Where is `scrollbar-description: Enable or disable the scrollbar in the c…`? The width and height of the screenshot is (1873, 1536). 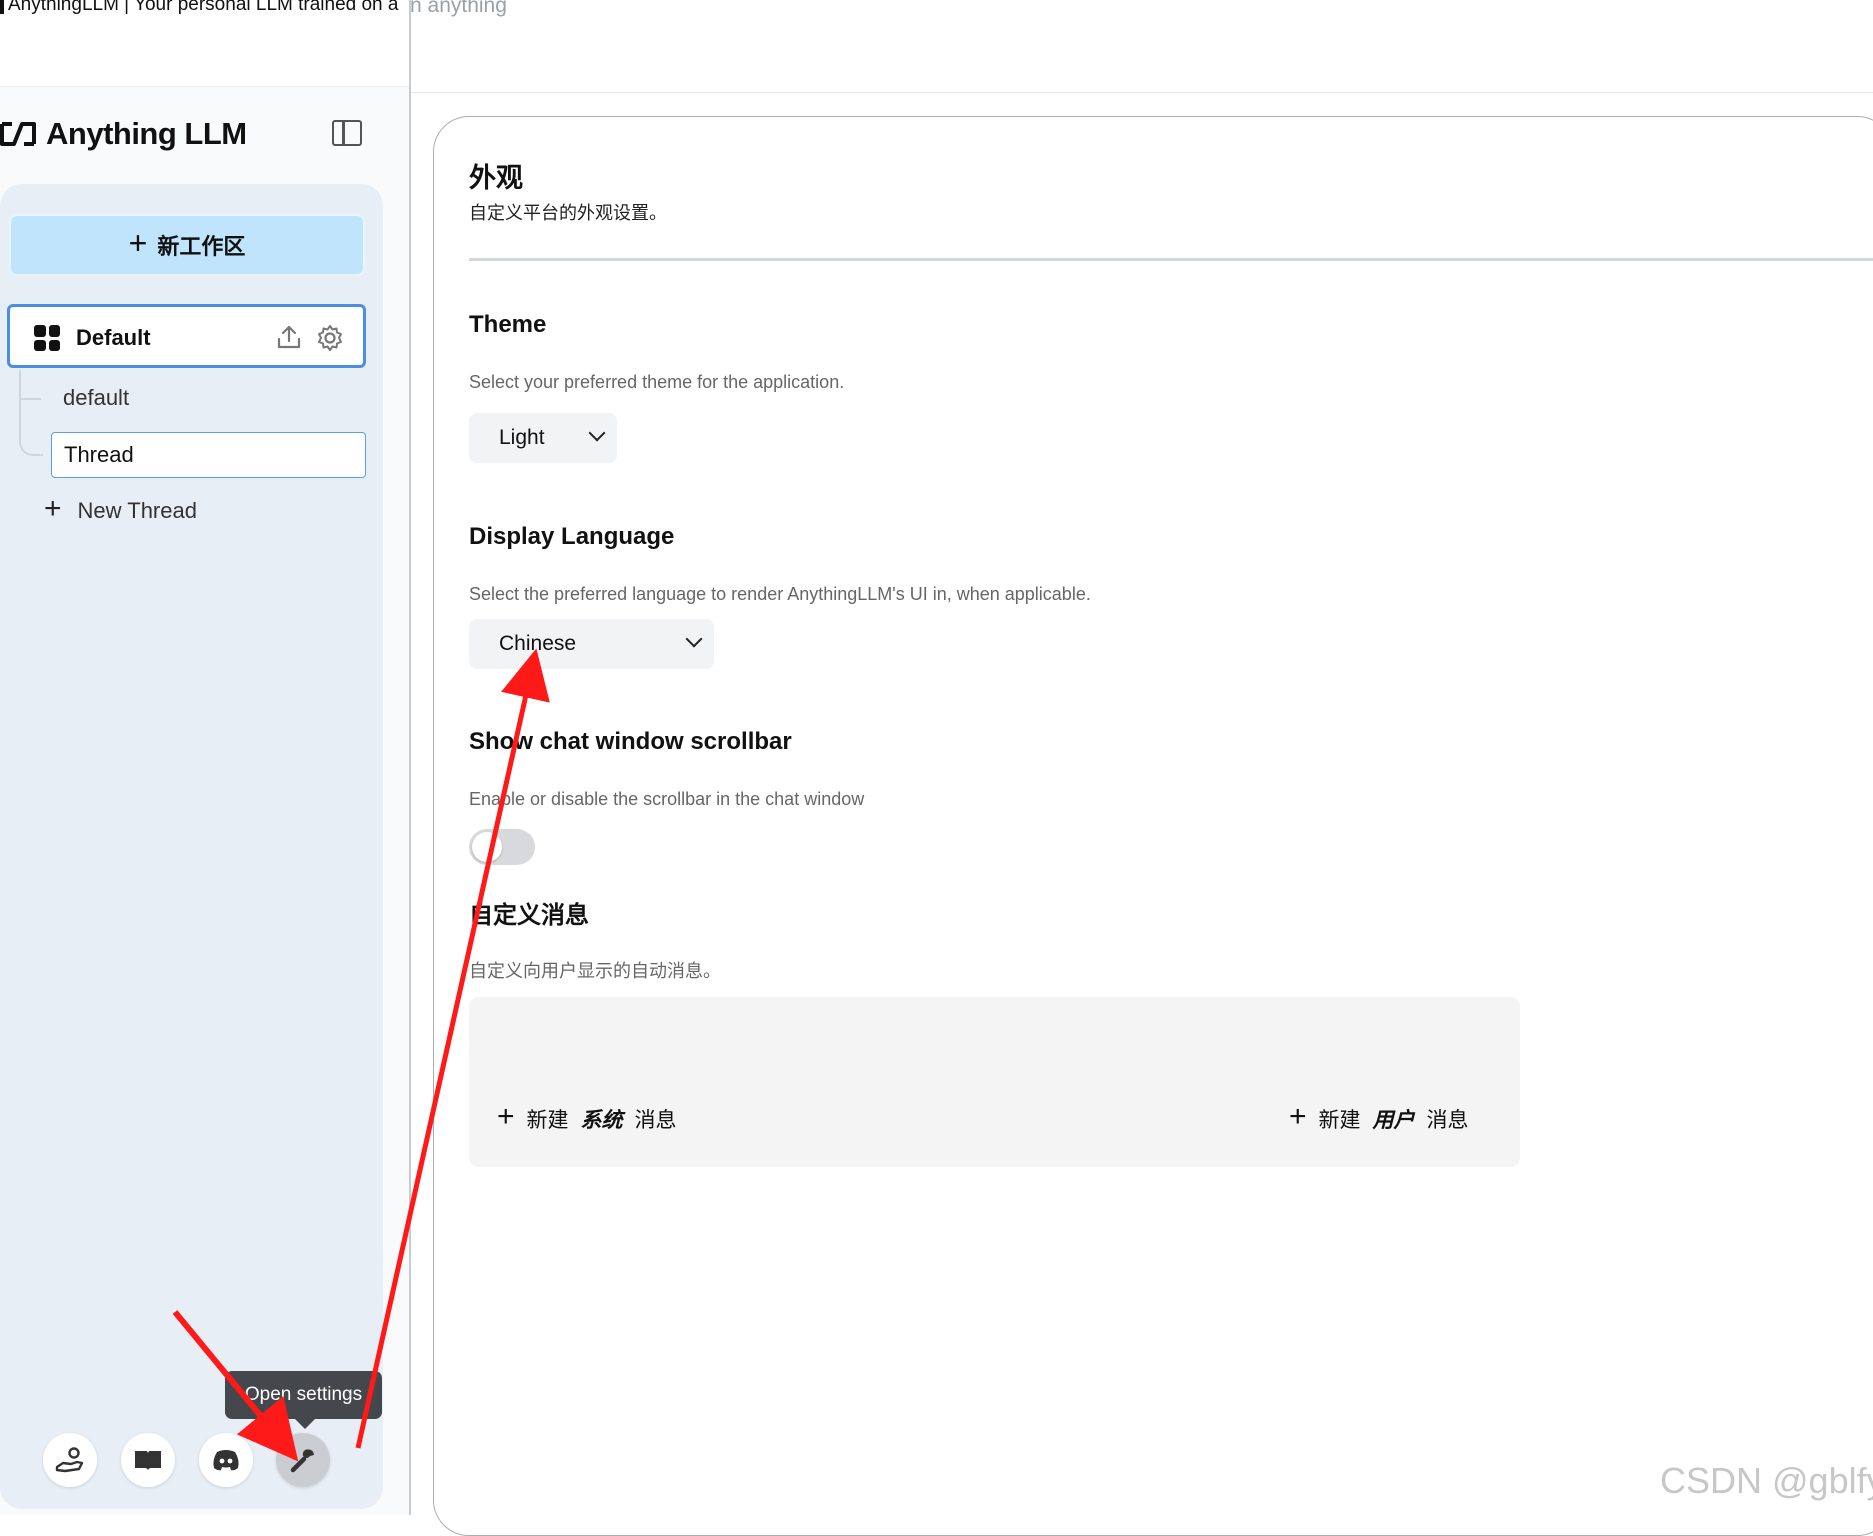
scrollbar-description: Enable or disable the scrollbar in the c… is located at coordinates (667, 799).